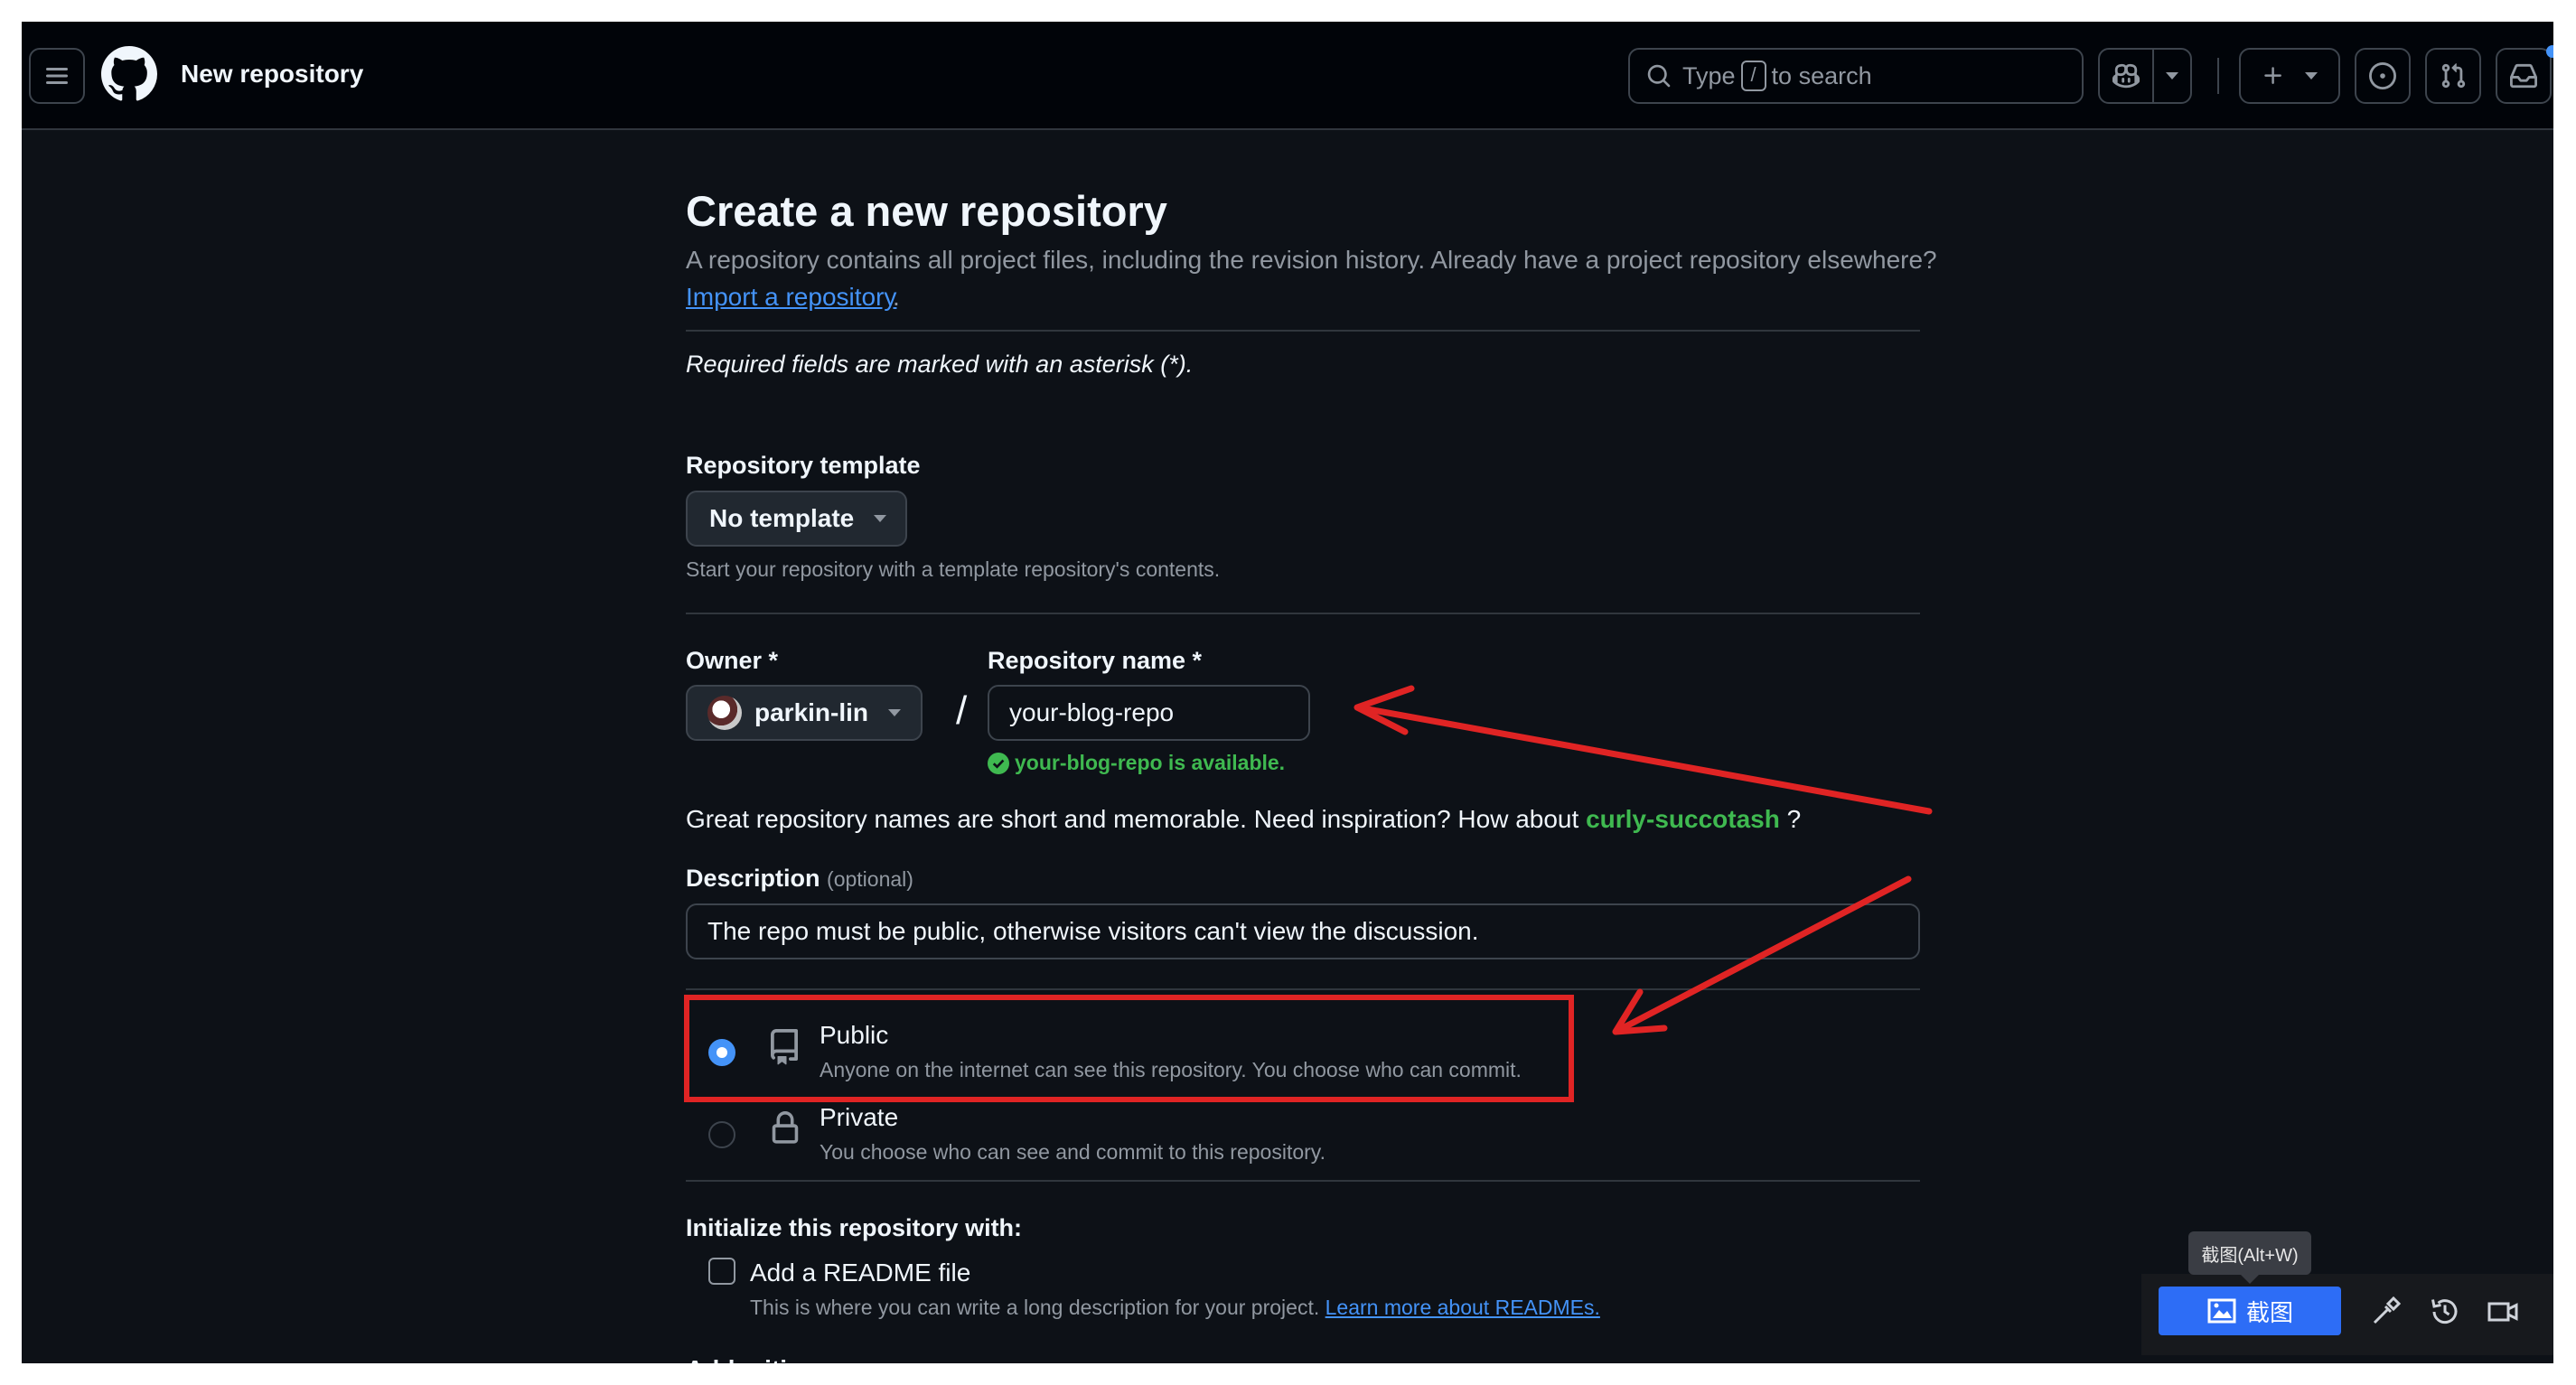  What do you see at coordinates (1643, 860) in the screenshot?
I see `annotation-arrows` at bounding box center [1643, 860].